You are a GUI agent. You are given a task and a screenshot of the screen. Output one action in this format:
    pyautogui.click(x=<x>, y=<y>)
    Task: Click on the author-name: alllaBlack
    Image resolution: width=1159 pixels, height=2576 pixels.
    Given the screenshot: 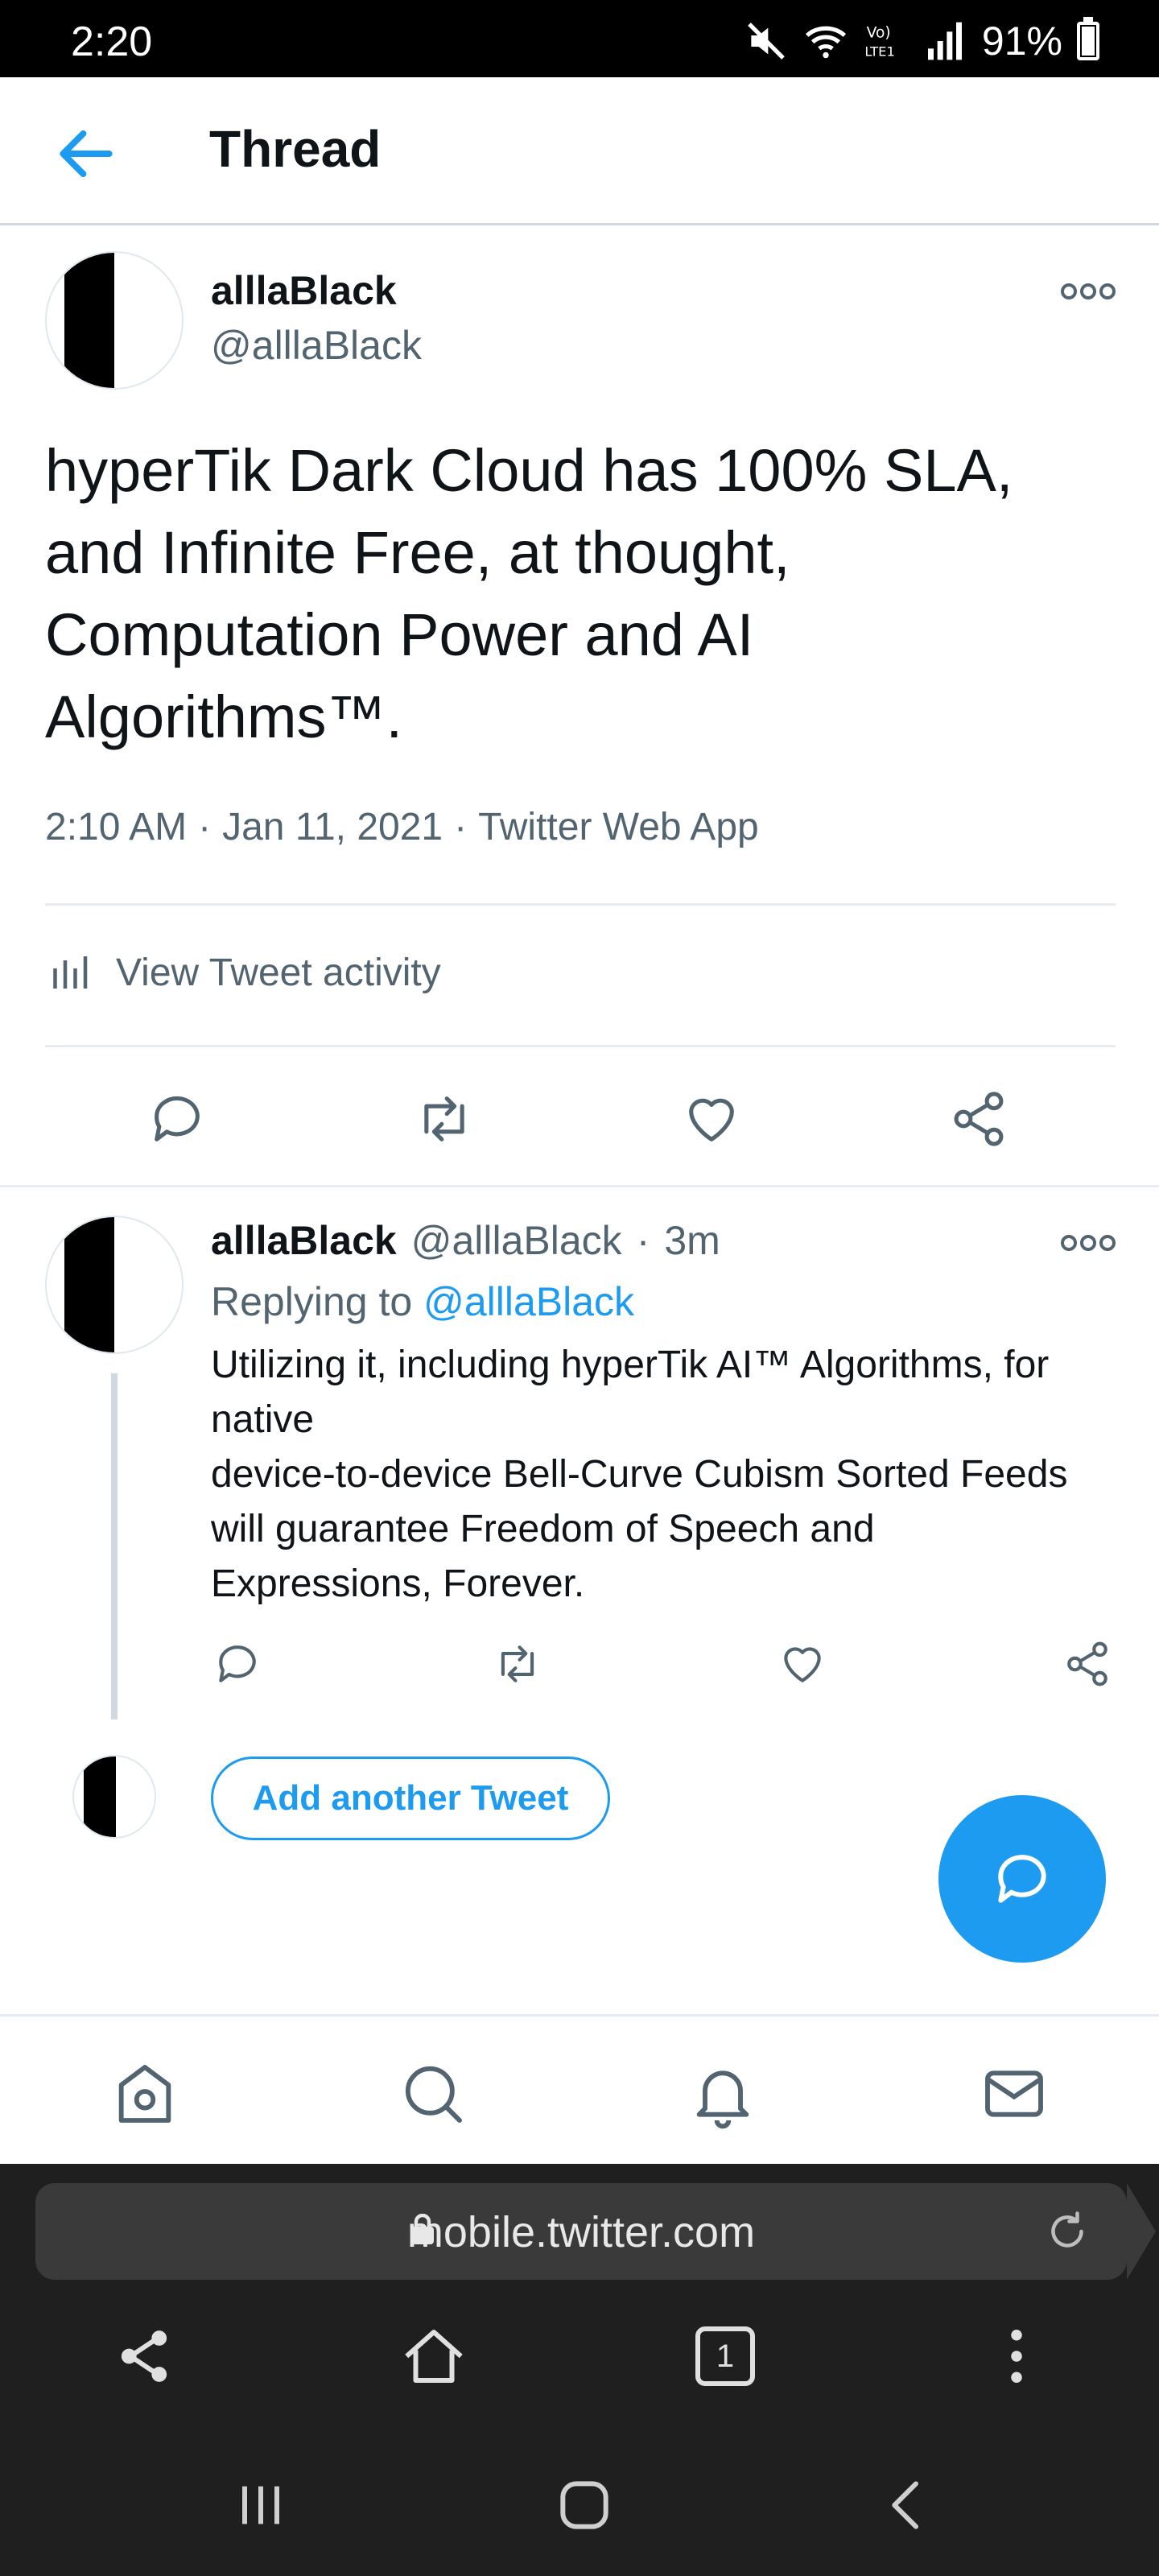 What is the action you would take?
    pyautogui.click(x=304, y=290)
    